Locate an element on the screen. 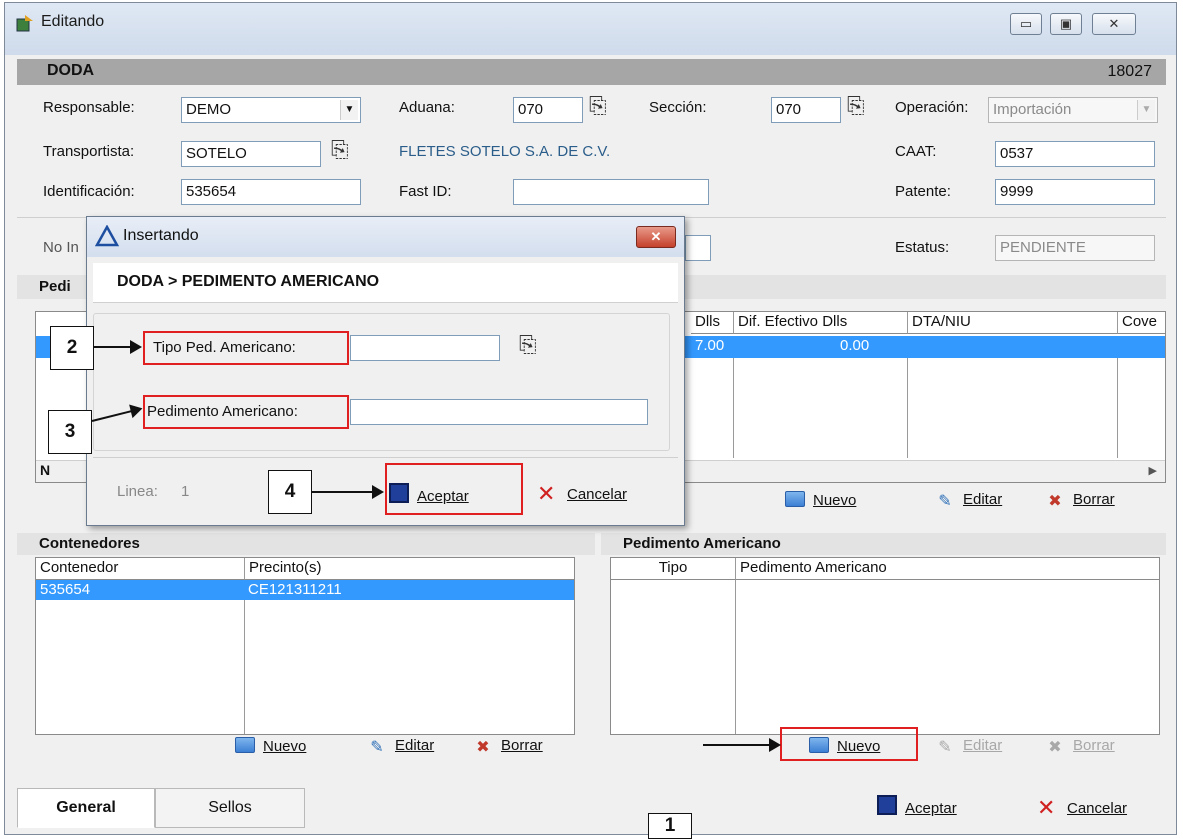  highlight-box is located at coordinates (849, 744).